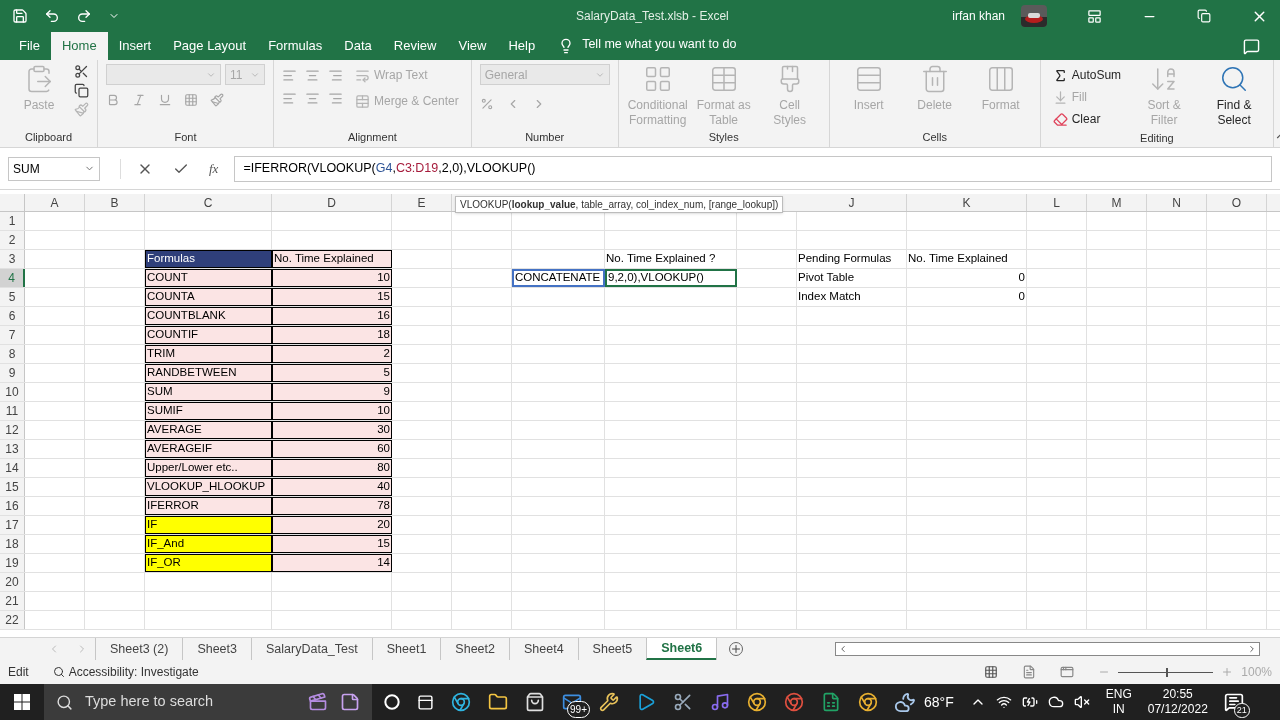 The height and width of the screenshot is (720, 1280). Describe the element at coordinates (332, 487) in the screenshot. I see `table-cell: 40` at that location.